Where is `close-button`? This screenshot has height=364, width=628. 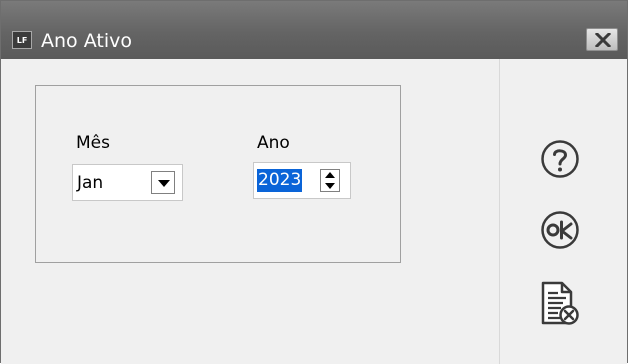 close-button is located at coordinates (602, 39).